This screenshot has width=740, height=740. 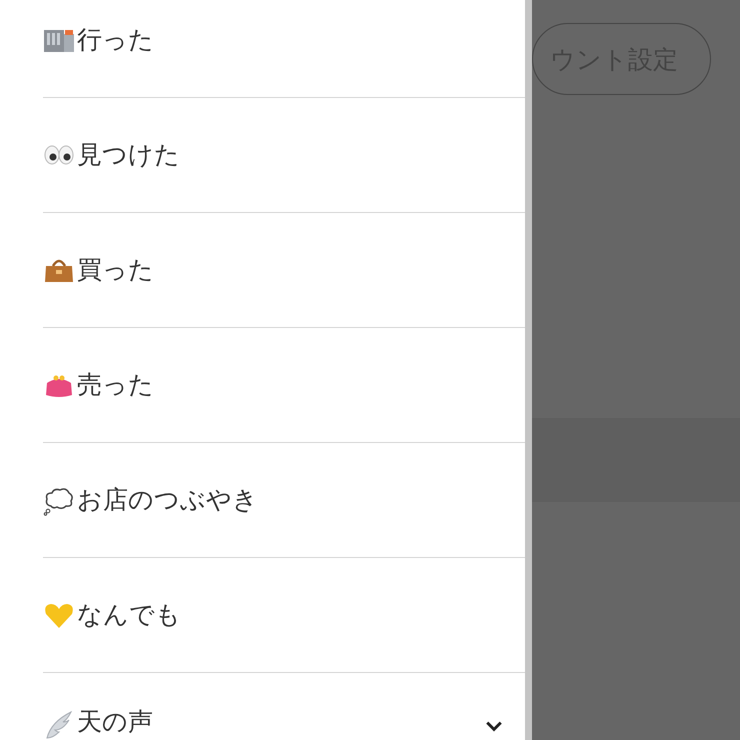 What do you see at coordinates (116, 40) in the screenshot?
I see `menu-item-label: 行った` at bounding box center [116, 40].